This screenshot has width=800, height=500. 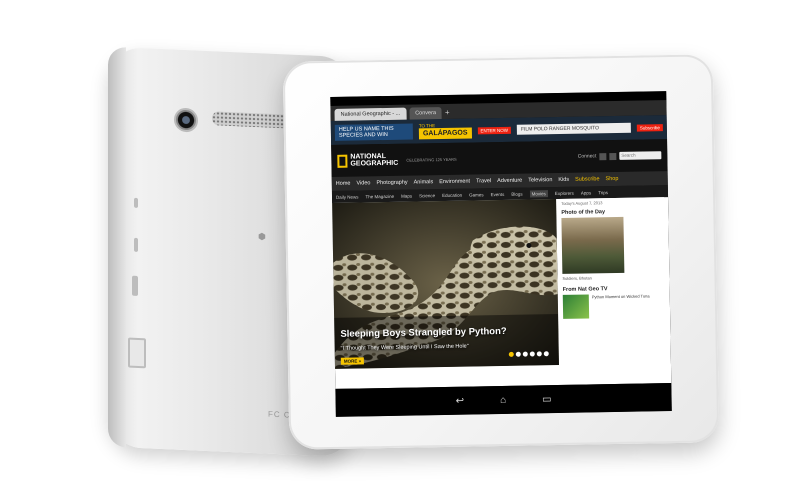 What do you see at coordinates (576, 306) in the screenshot?
I see `tv-thumbnail` at bounding box center [576, 306].